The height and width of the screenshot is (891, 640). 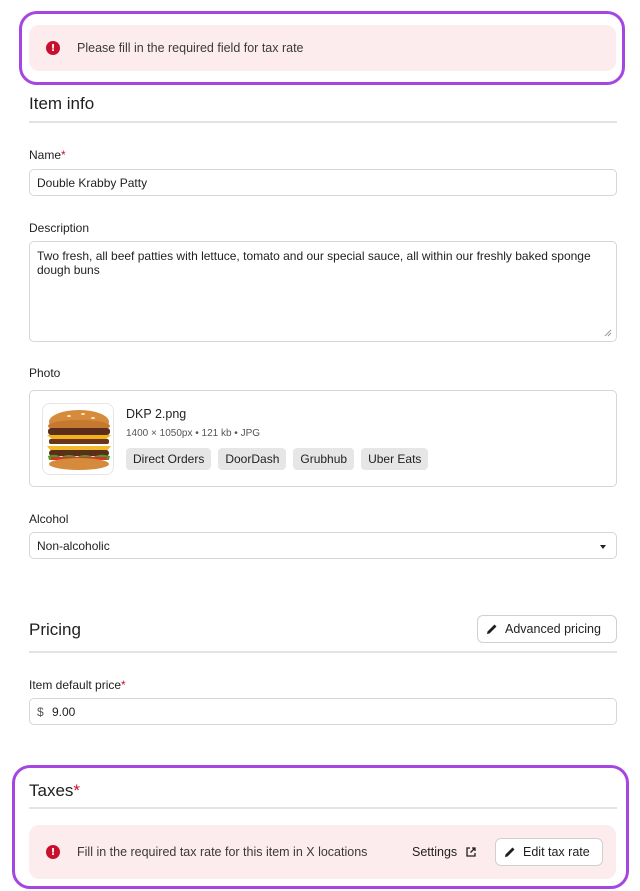 I want to click on settings-link: Settings, so click(x=444, y=852).